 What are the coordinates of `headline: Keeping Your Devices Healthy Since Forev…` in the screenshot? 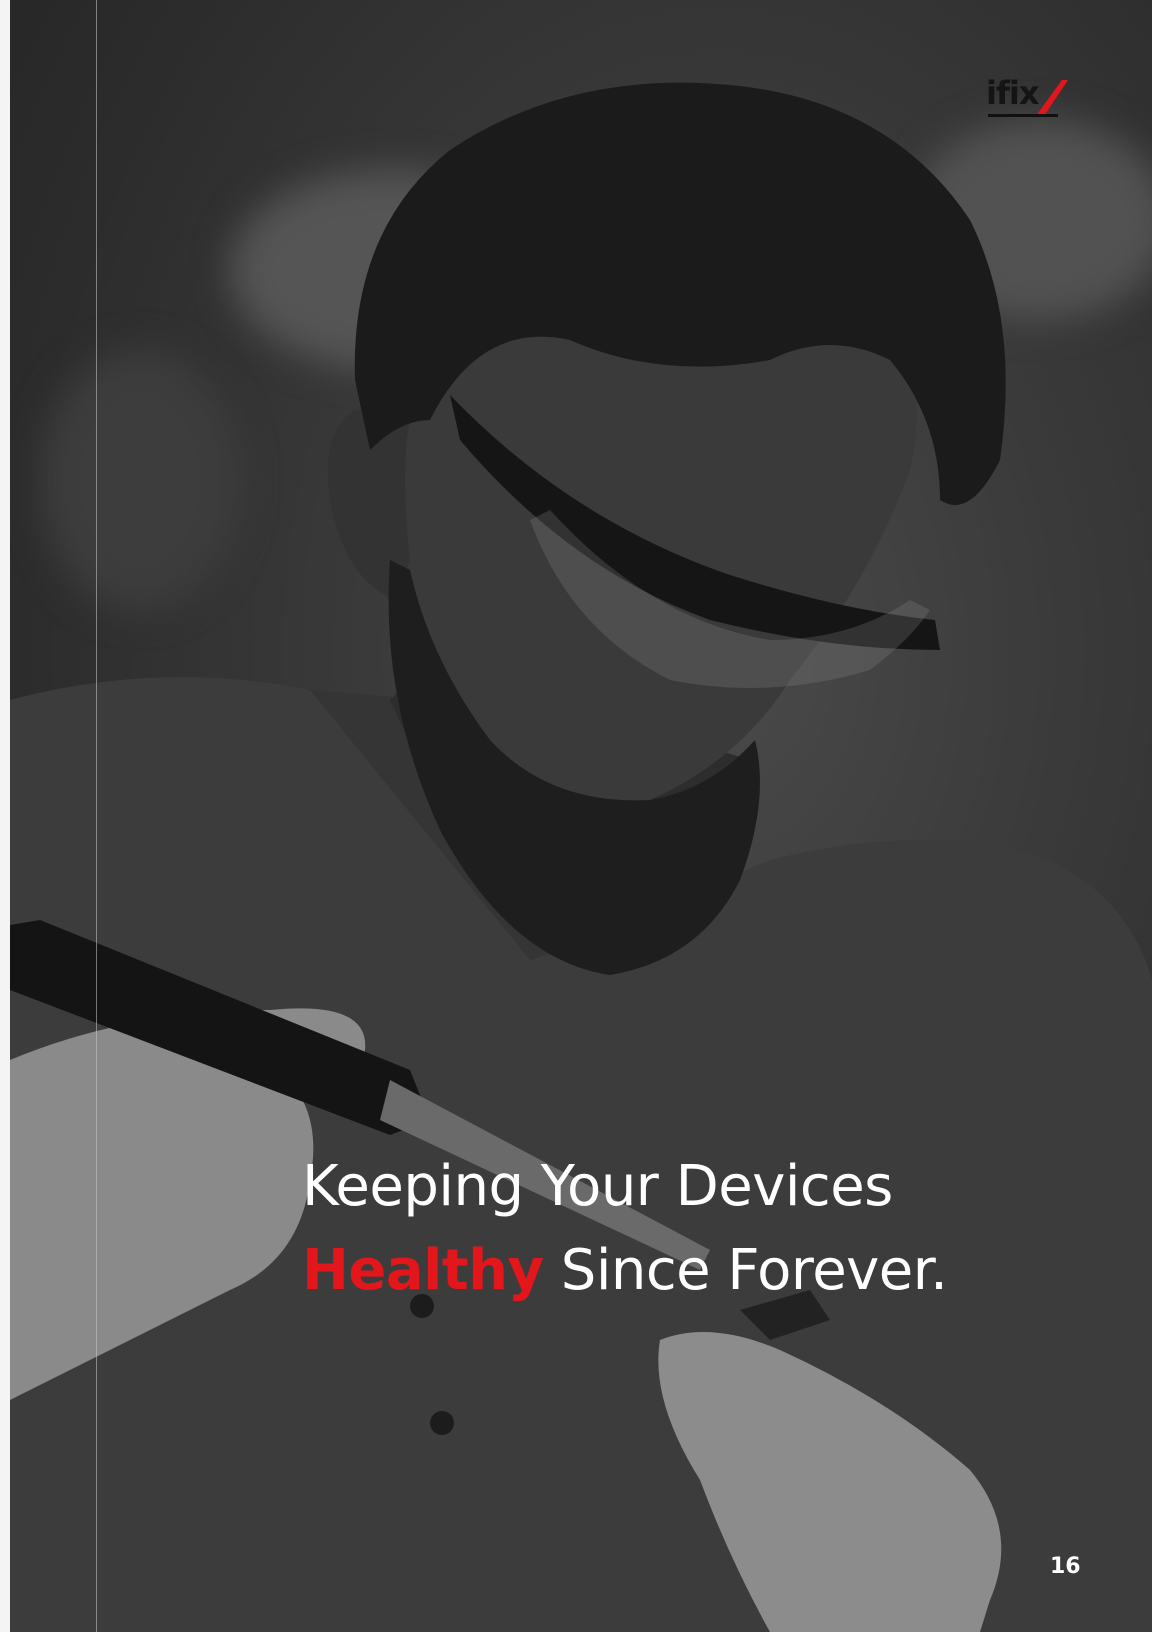 It's located at (662, 1229).